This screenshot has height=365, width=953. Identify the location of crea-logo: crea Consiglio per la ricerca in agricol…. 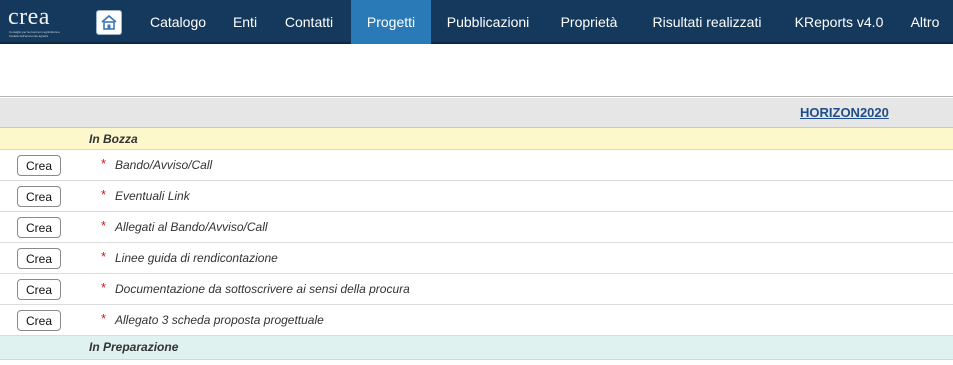
(37, 21).